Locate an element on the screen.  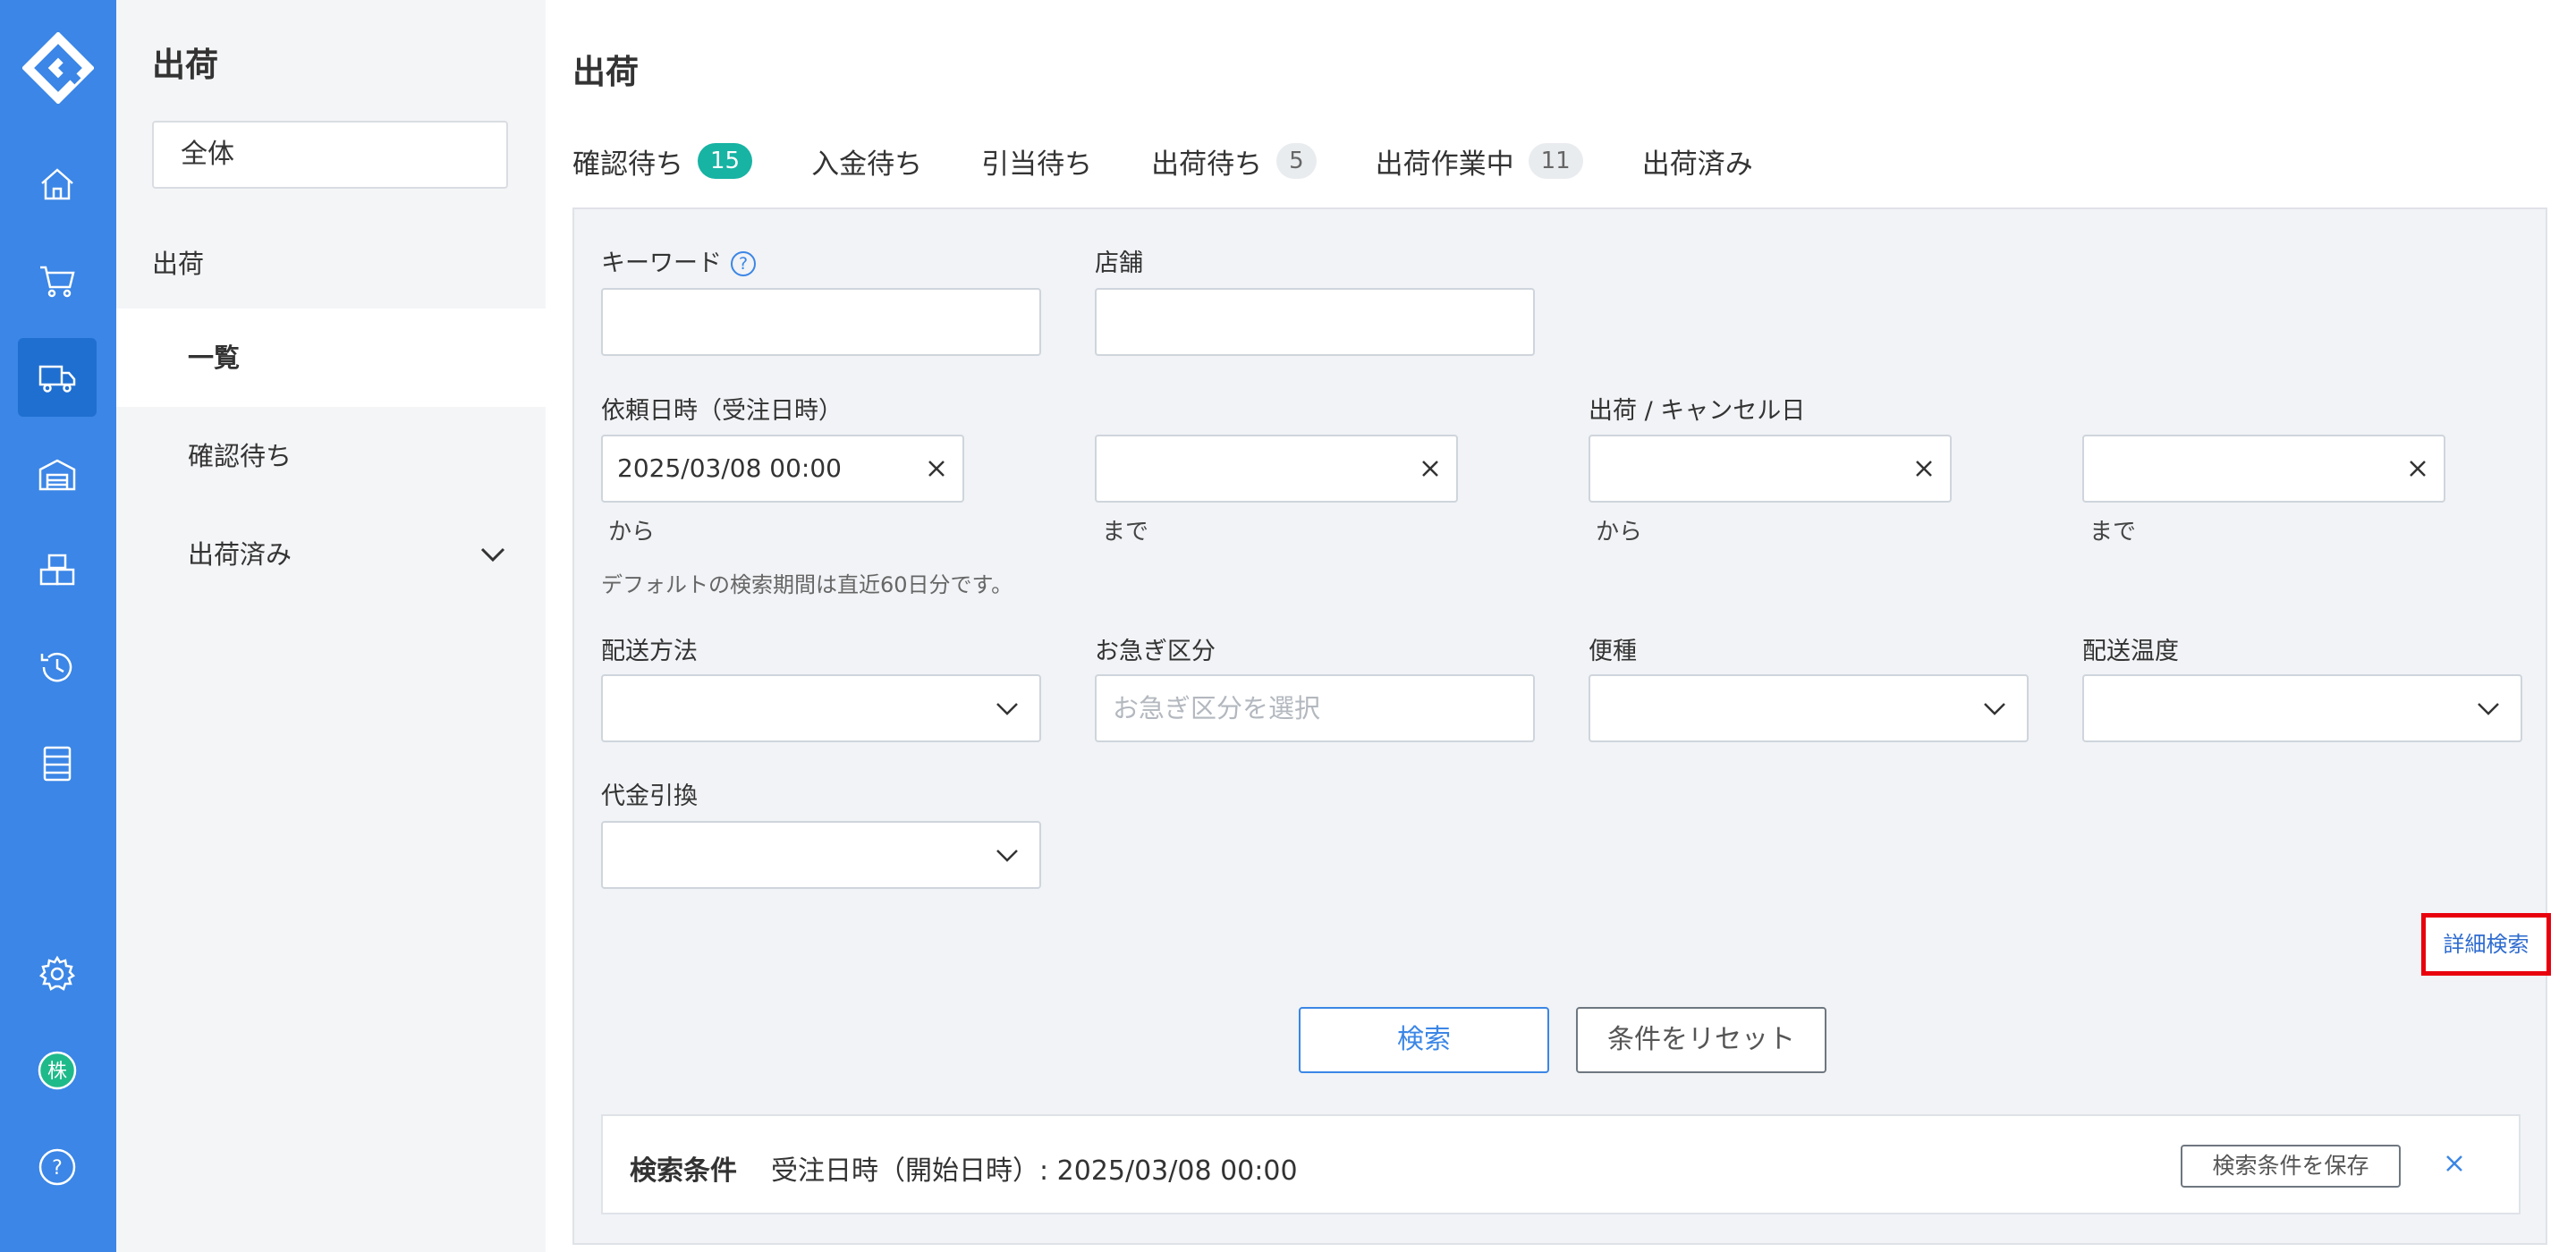
flight-type-label: 便種 is located at coordinates (1613, 651).